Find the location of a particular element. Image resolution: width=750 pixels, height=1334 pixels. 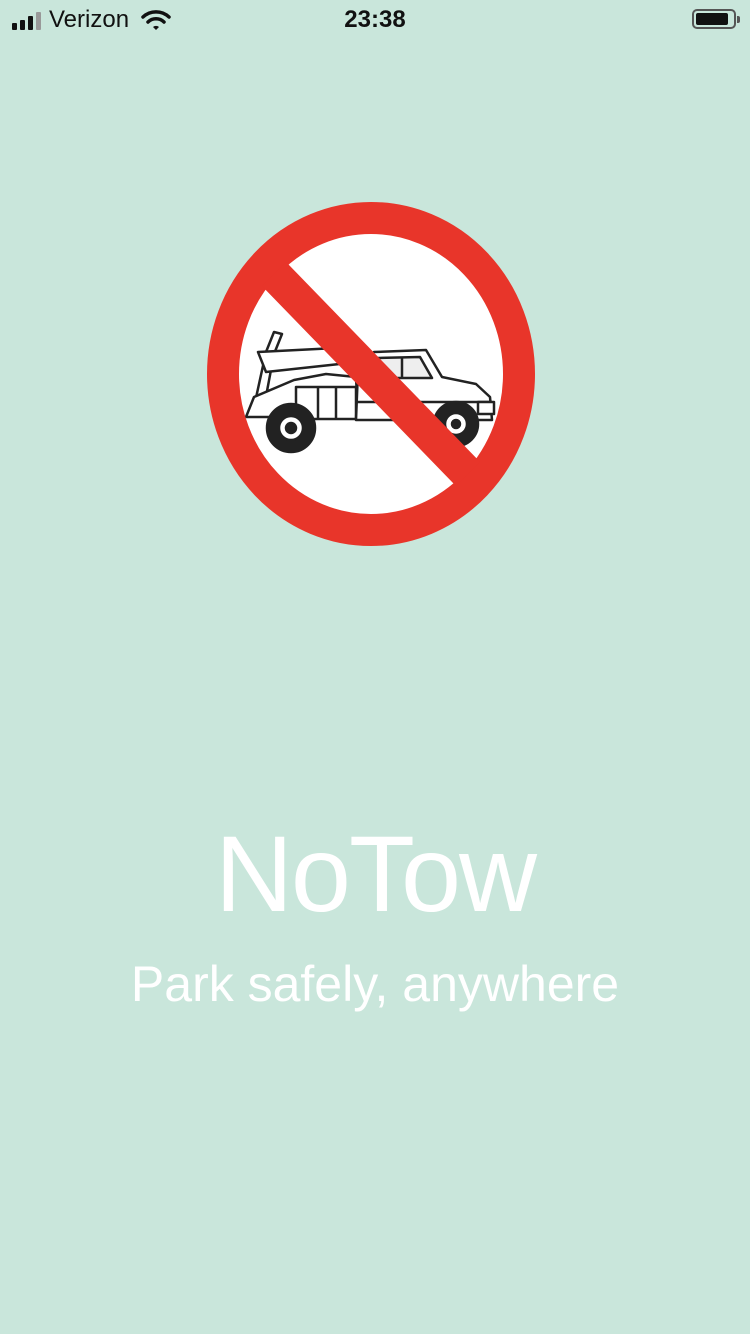

no-tow-truck-icon is located at coordinates (371, 374).